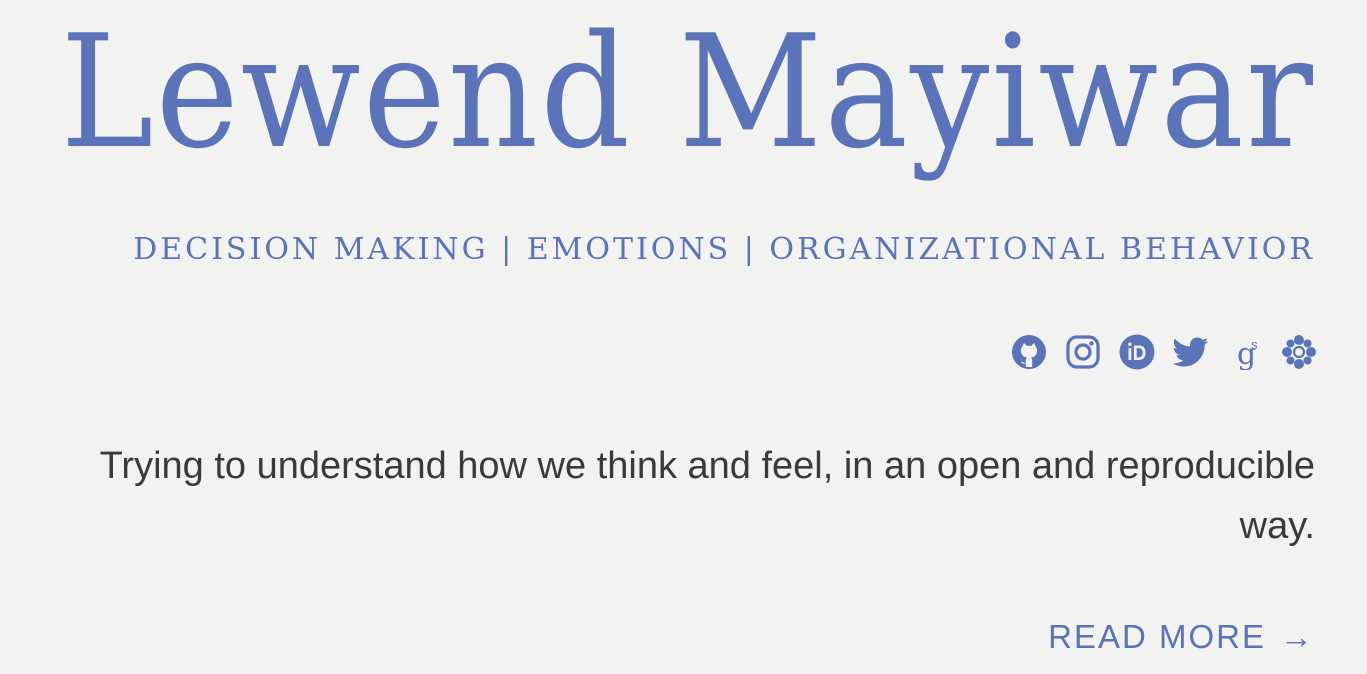 This screenshot has height=674, width=1367. I want to click on github-link, so click(1029, 352).